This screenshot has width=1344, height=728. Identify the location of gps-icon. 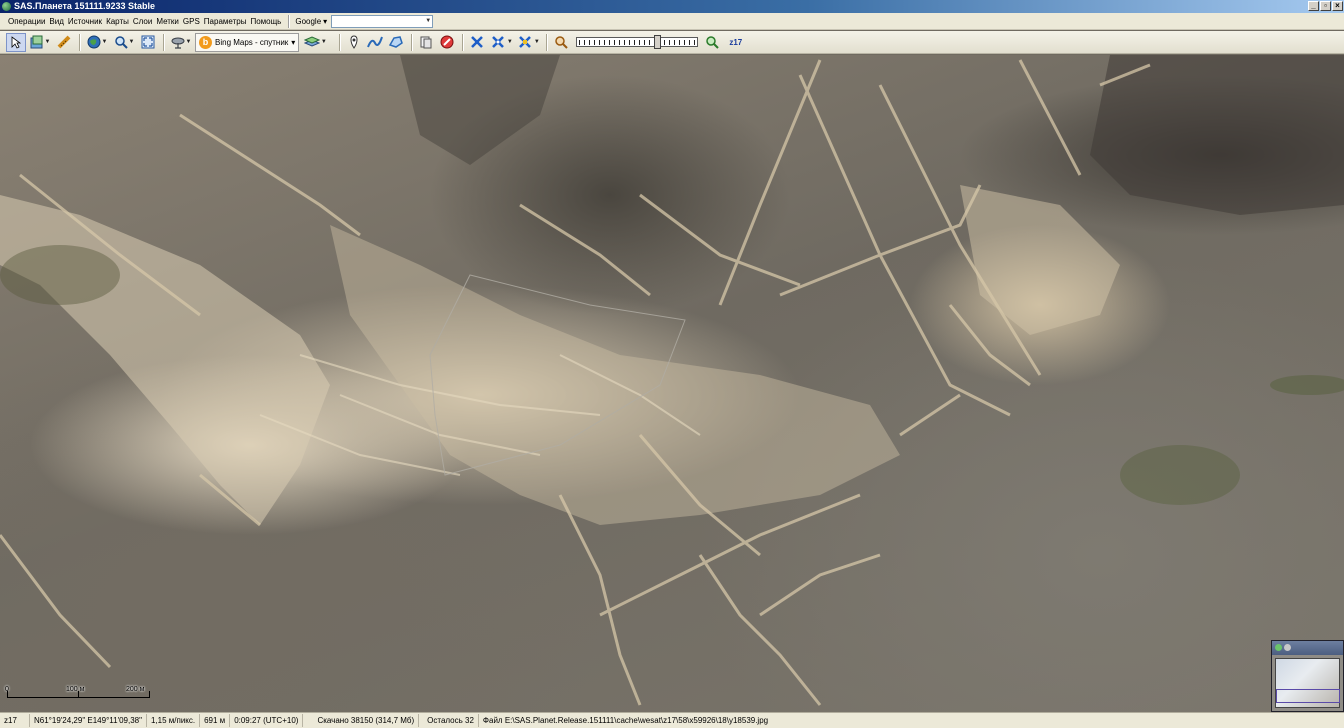
(477, 42).